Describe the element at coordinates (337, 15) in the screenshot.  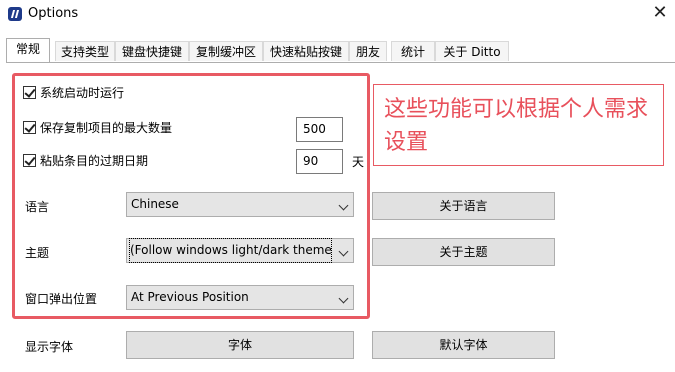
I see `title-bar: Options ✕` at that location.